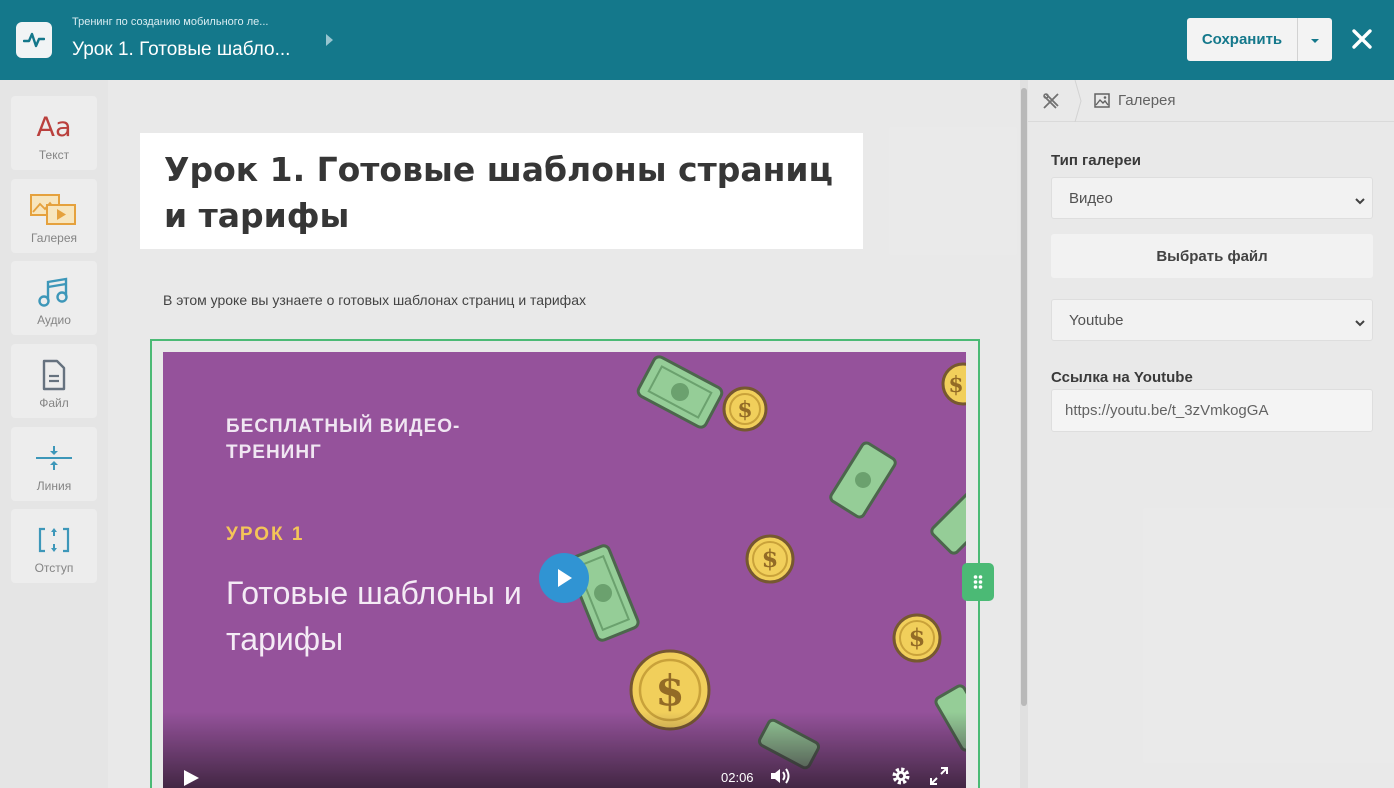 The height and width of the screenshot is (788, 1394). I want to click on spacing-icon, so click(54, 540).